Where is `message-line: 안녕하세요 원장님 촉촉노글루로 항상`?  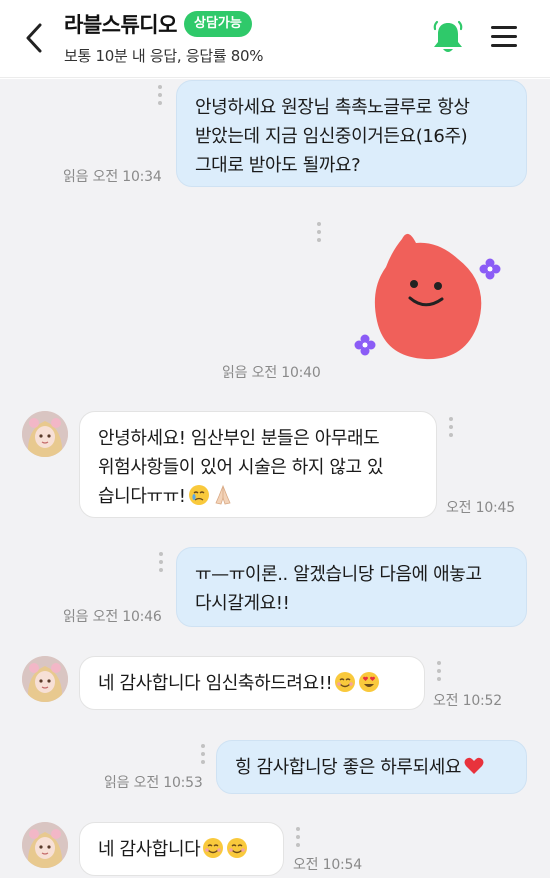
message-line: 안녕하세요 원장님 촉촉노글루로 항상 is located at coordinates (332, 107).